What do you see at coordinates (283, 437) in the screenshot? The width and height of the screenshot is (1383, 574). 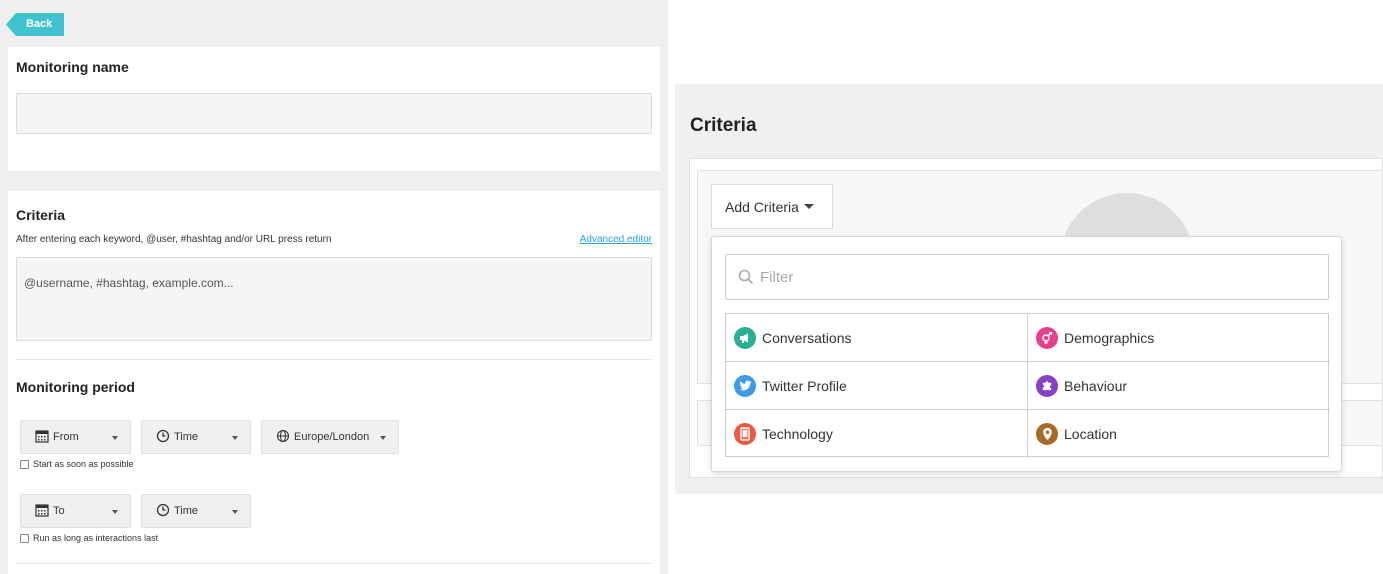 I see `globe-icon` at bounding box center [283, 437].